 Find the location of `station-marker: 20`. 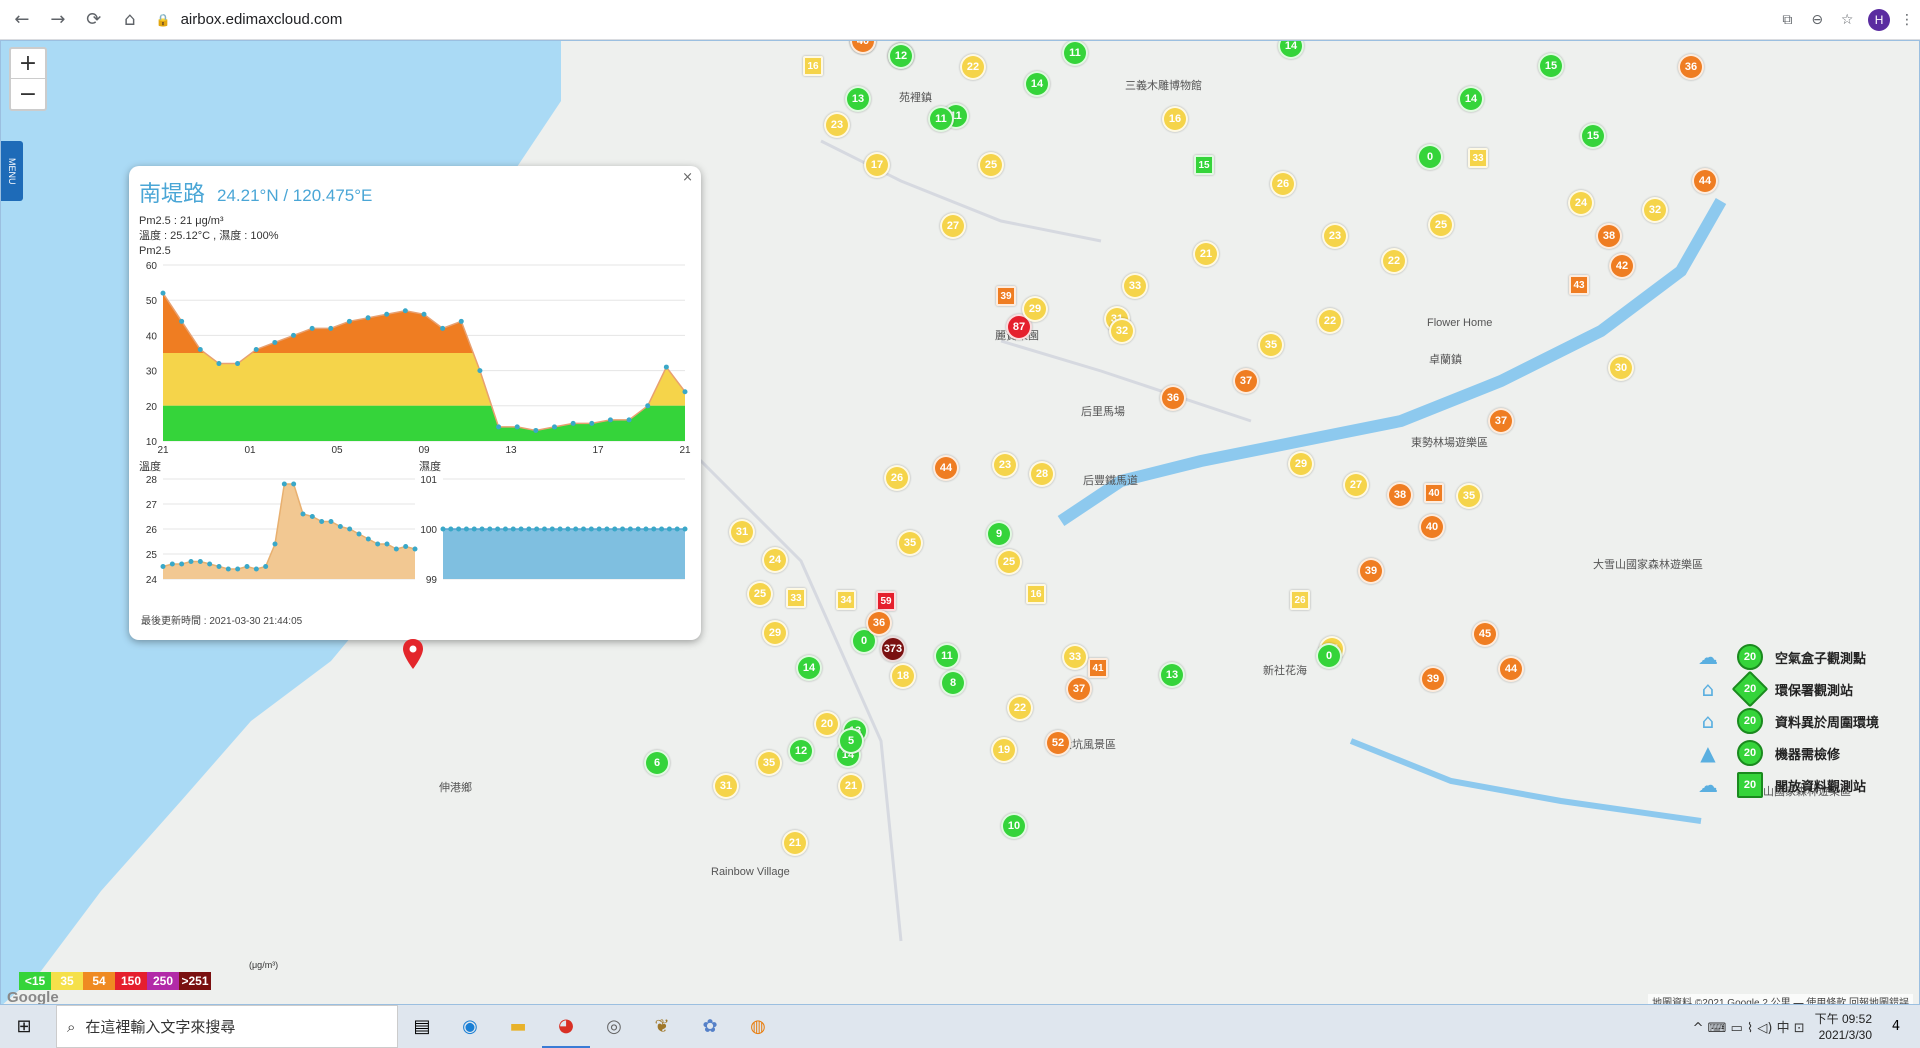

station-marker: 20 is located at coordinates (827, 724).